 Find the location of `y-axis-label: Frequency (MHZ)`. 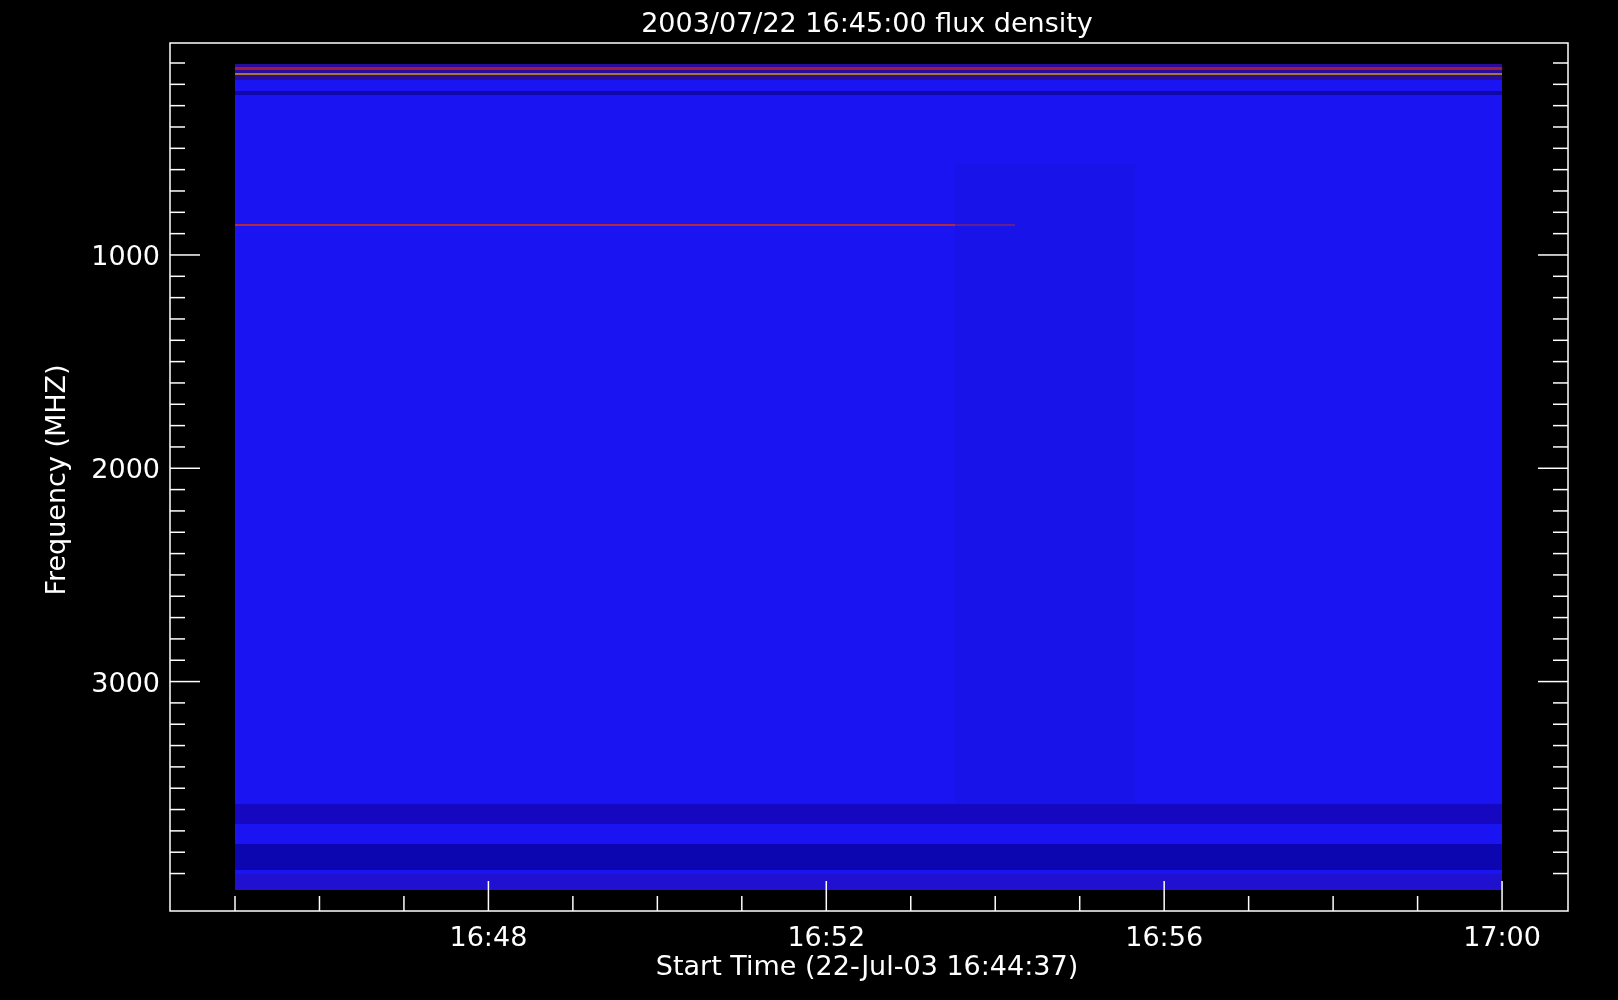

y-axis-label: Frequency (MHZ) is located at coordinates (55, 480).